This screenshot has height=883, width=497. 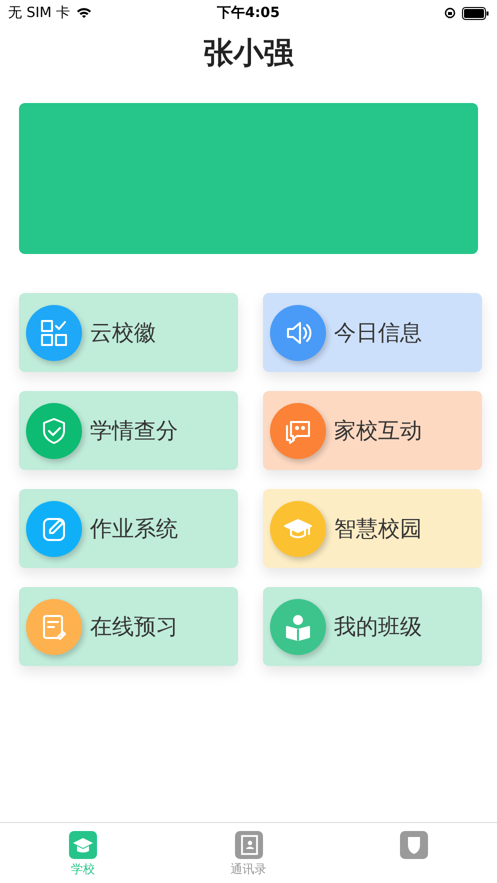 I want to click on menu-tile: 我的班级, so click(x=372, y=626).